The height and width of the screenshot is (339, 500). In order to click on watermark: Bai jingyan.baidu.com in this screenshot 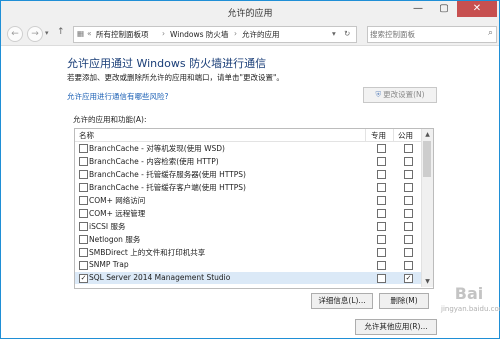, I will do `click(470, 307)`.